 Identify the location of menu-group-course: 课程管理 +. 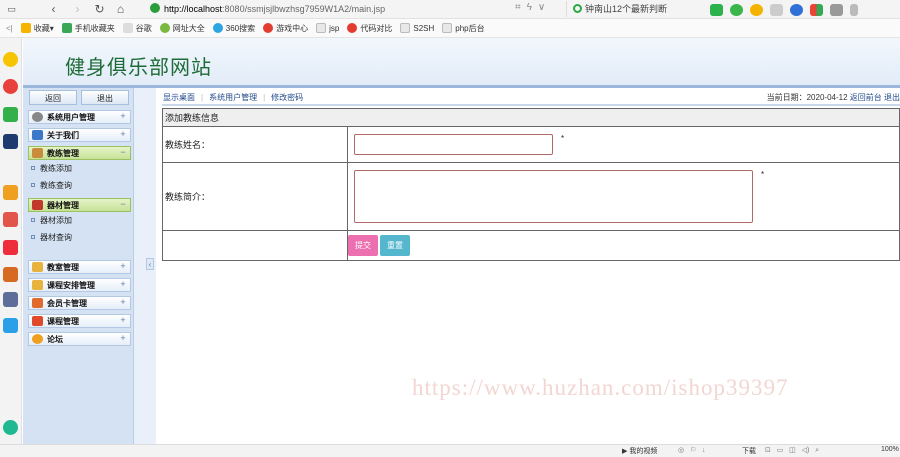
(79, 321).